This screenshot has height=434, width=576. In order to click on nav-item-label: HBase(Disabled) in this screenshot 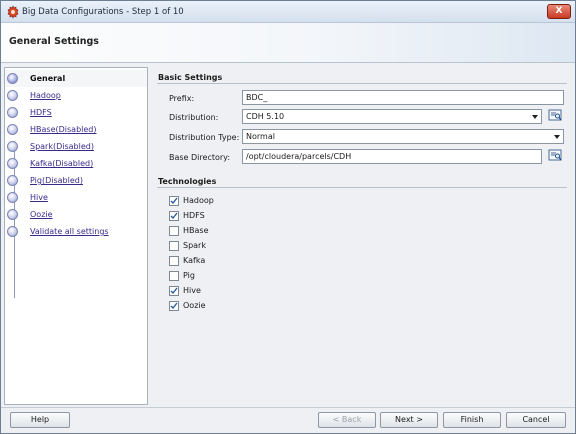, I will do `click(63, 129)`.